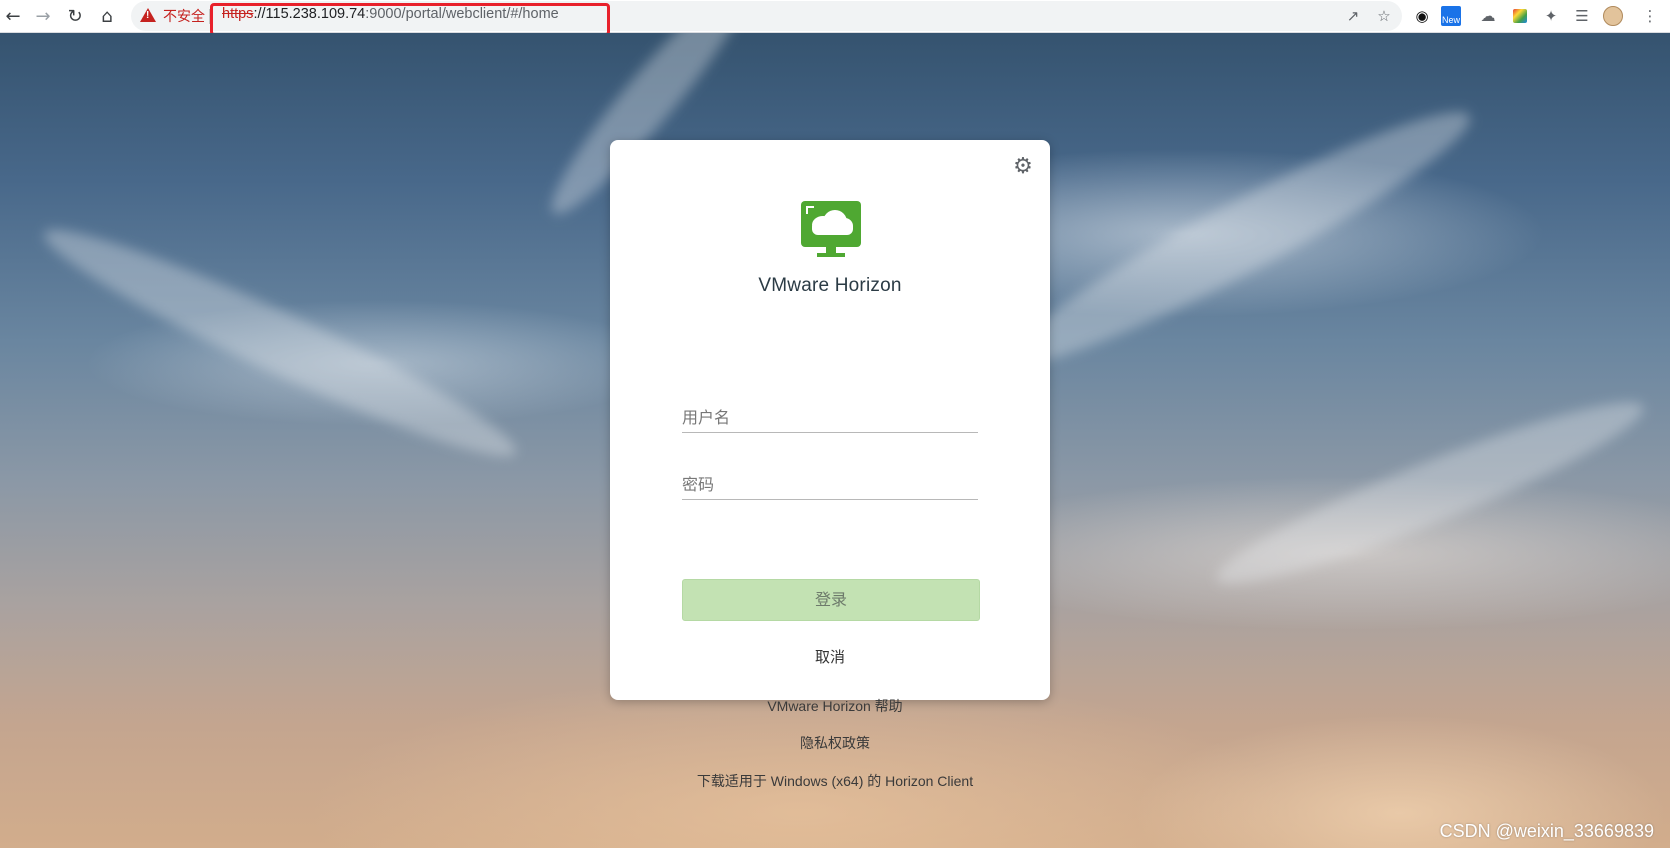  I want to click on username-field, so click(830, 417).